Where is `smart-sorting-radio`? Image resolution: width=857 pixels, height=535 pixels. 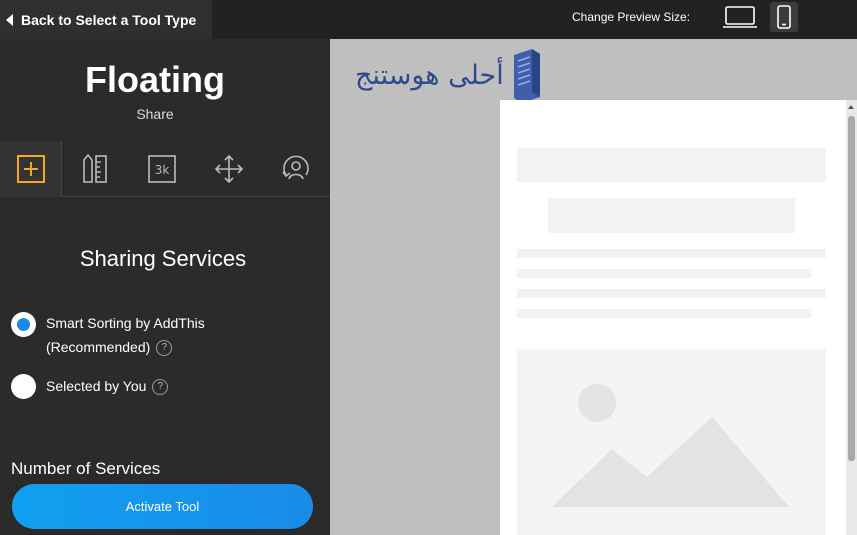 smart-sorting-radio is located at coordinates (23, 324).